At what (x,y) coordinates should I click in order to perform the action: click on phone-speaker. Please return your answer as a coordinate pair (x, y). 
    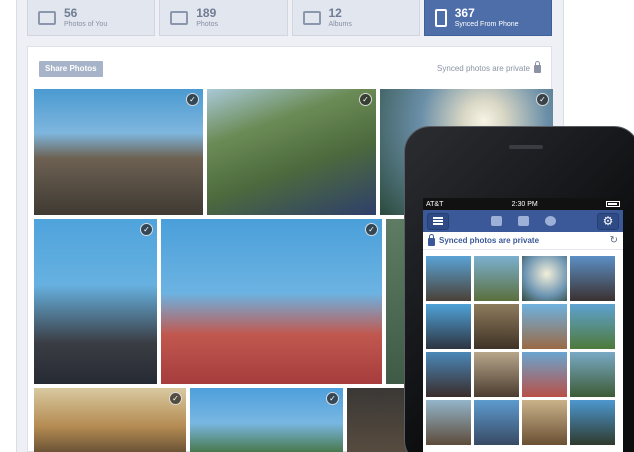
    Looking at the image, I should click on (526, 147).